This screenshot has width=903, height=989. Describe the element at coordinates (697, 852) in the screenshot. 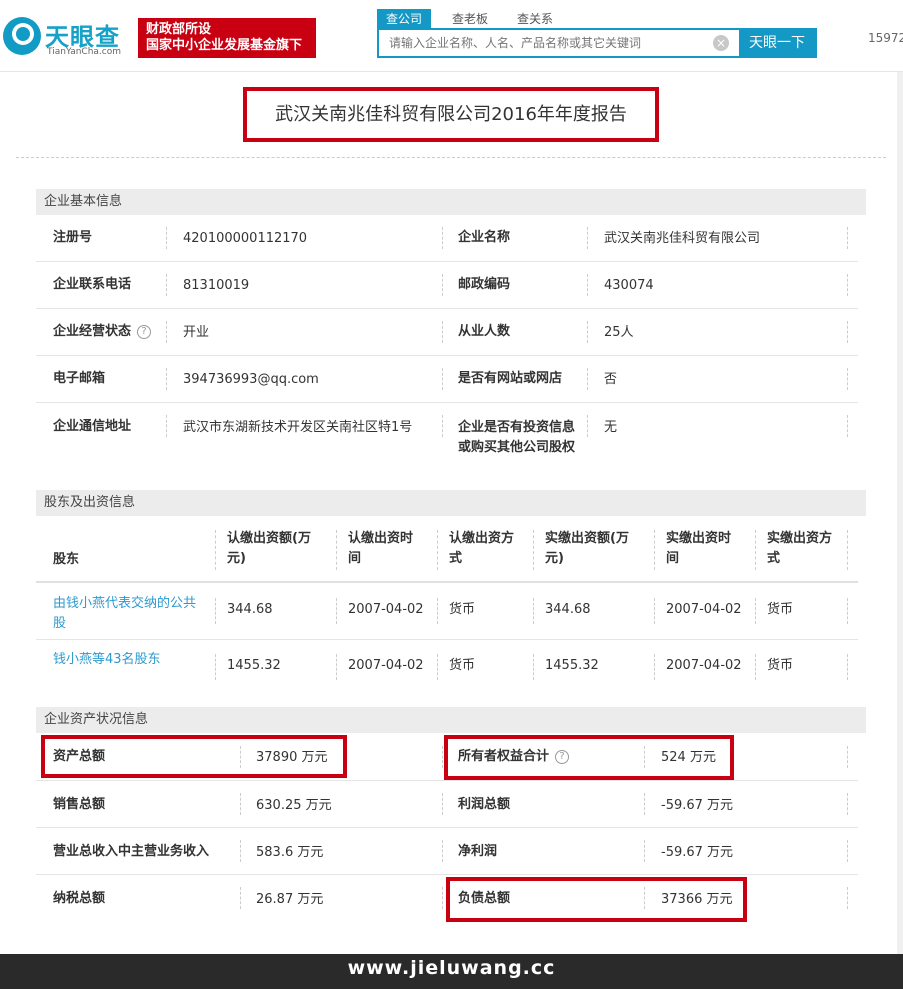

I see `net-profit-value: -59.67 万元` at that location.